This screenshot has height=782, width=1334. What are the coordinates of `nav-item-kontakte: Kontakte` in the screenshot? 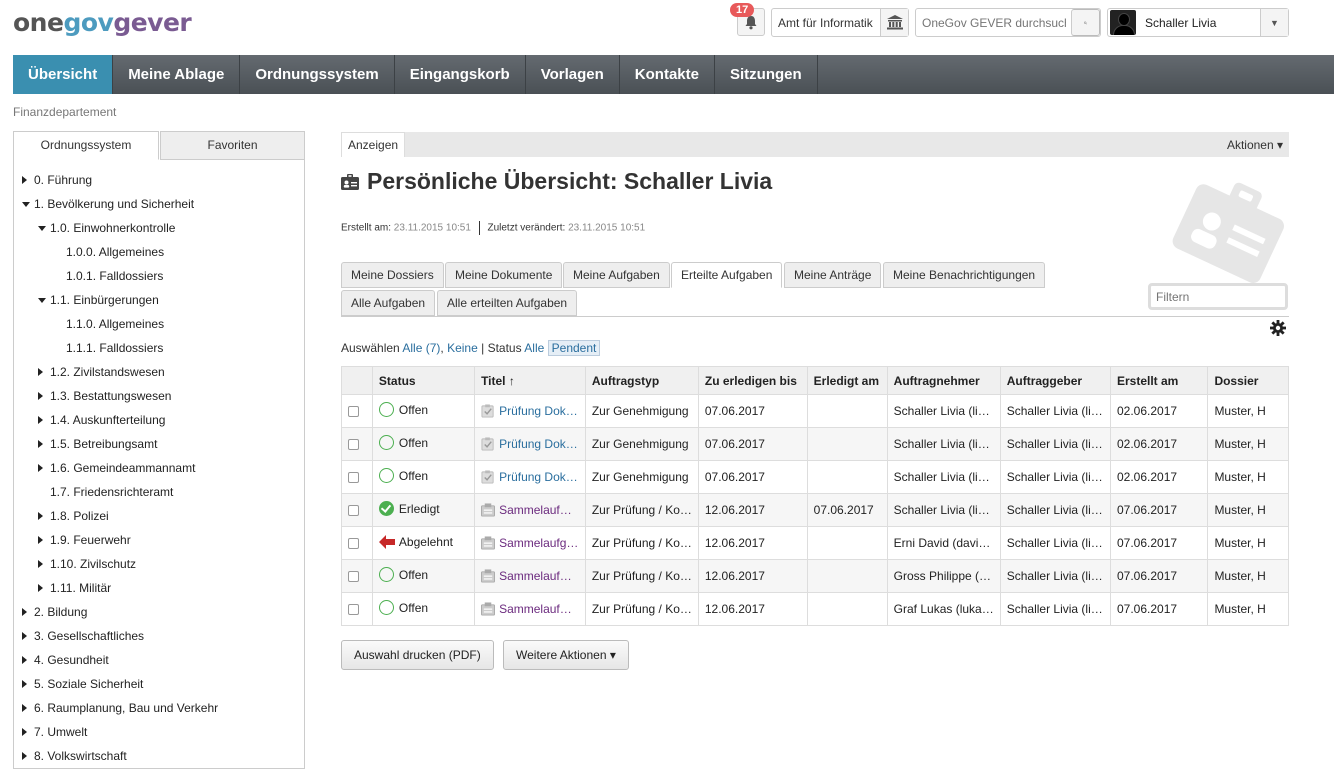 It's located at (667, 74).